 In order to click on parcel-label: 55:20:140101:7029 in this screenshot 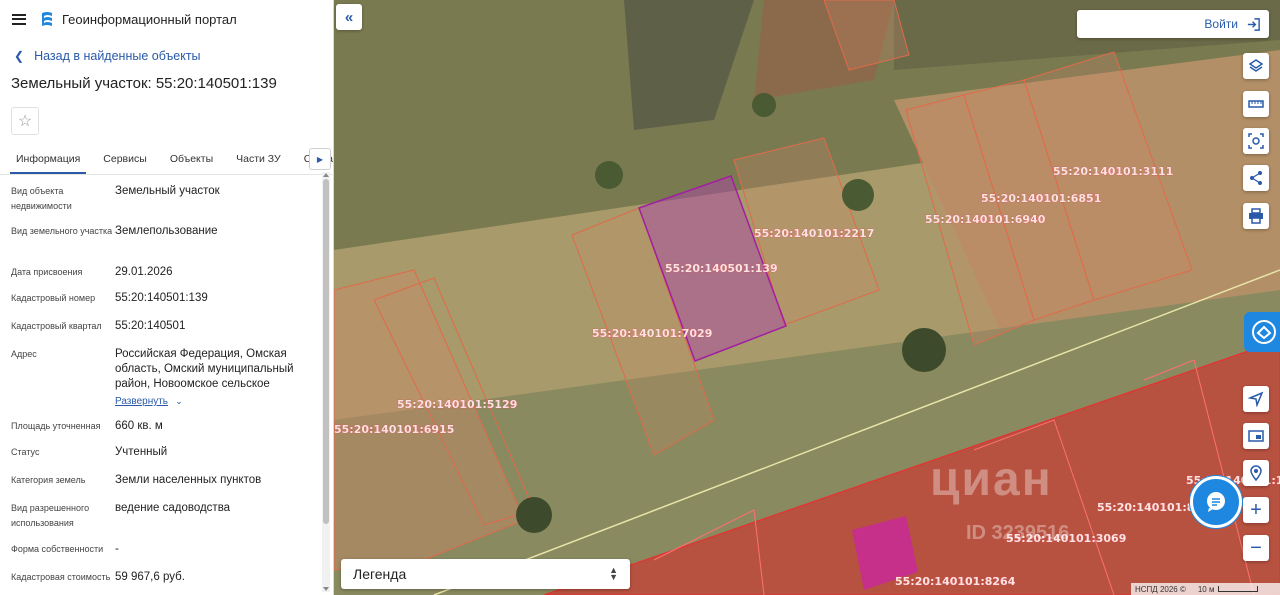, I will do `click(652, 333)`.